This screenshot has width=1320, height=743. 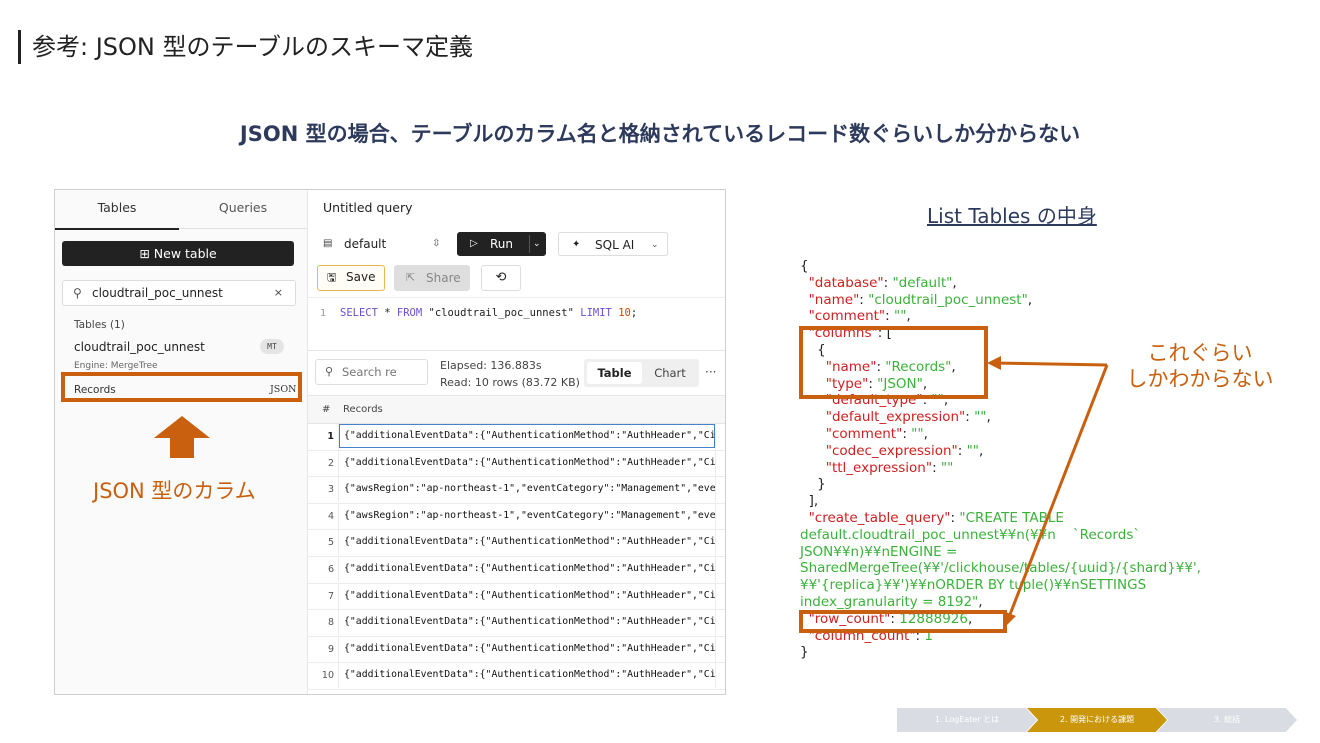 What do you see at coordinates (1200, 379) in the screenshot?
I see `note-line-2: しかわからない` at bounding box center [1200, 379].